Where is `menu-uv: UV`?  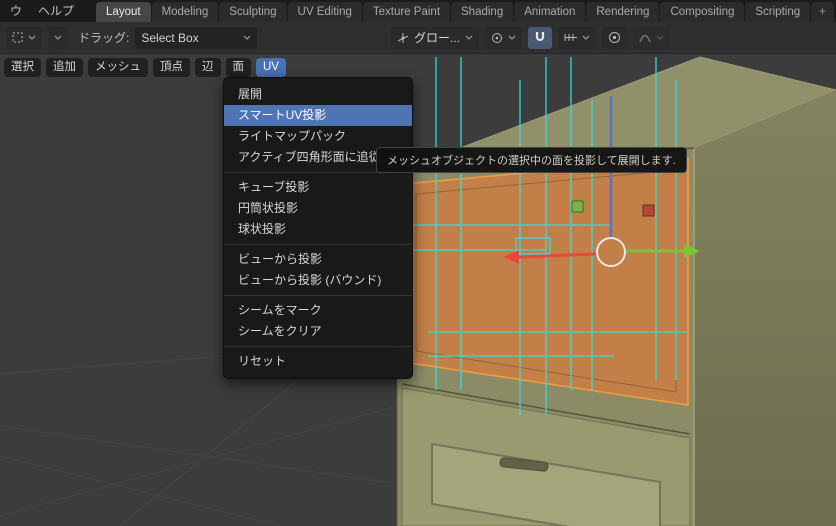 menu-uv: UV is located at coordinates (271, 67).